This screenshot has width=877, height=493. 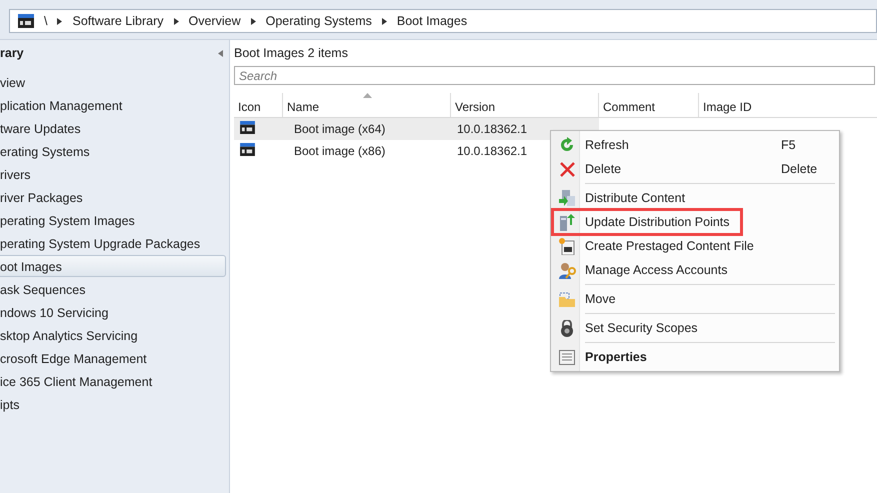 I want to click on refresh-icon, so click(x=567, y=145).